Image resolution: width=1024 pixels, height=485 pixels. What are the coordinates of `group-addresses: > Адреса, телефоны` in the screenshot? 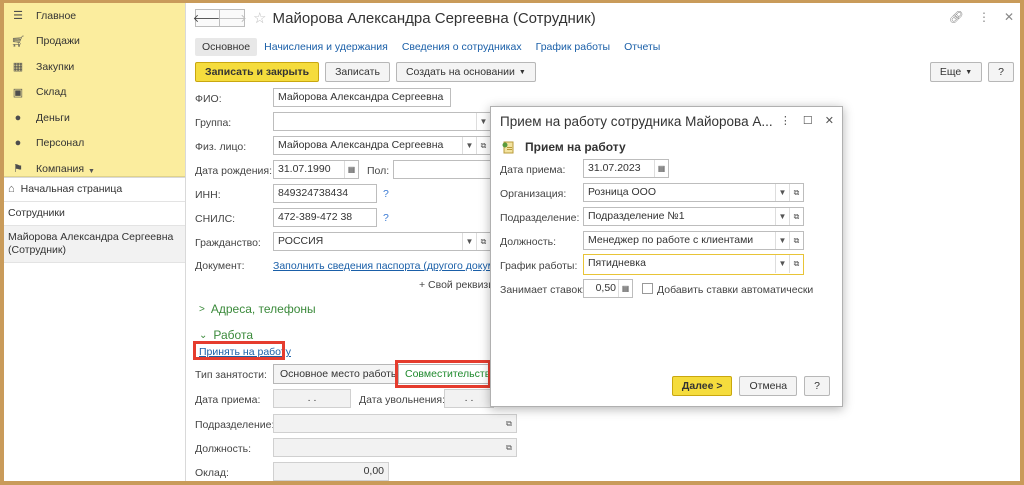 It's located at (257, 309).